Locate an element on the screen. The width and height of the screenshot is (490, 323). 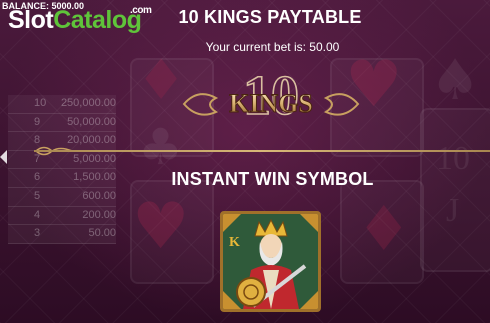
section-title: INSTANT WIN SYMBOL is located at coordinates (272, 179).